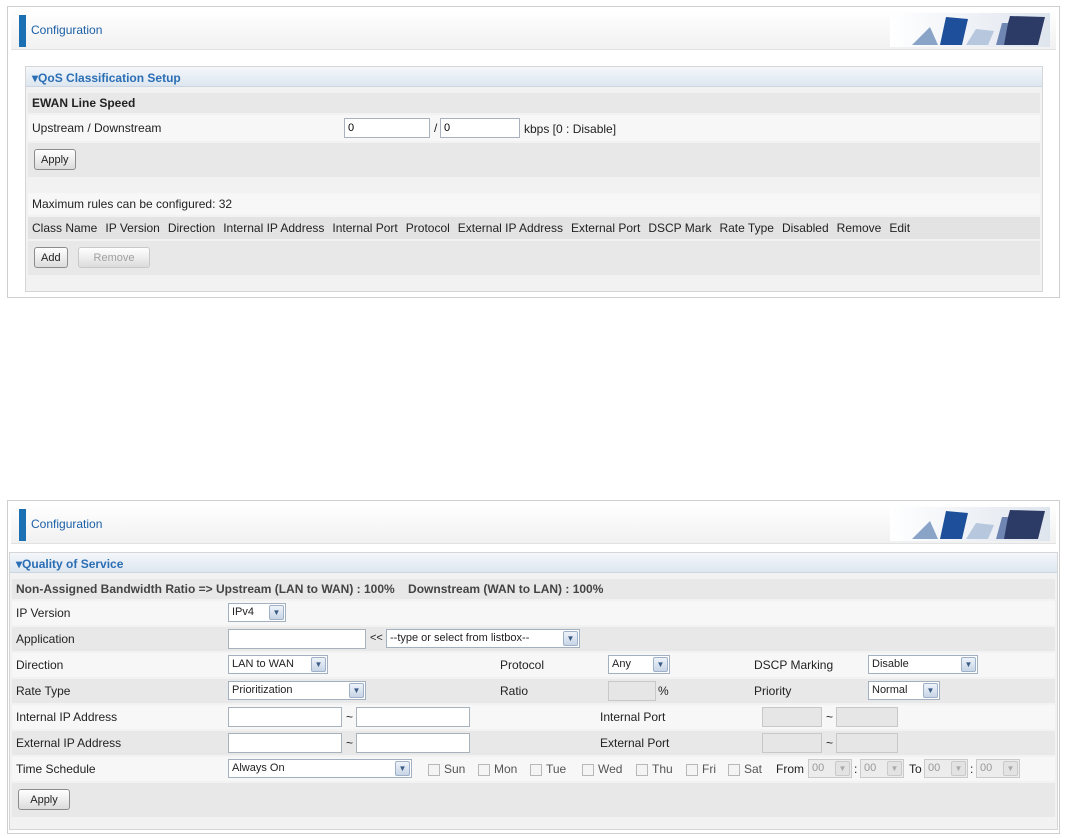 The height and width of the screenshot is (838, 1067). Describe the element at coordinates (946, 768) in the screenshot. I see `to-hour-select: 00 ▼` at that location.